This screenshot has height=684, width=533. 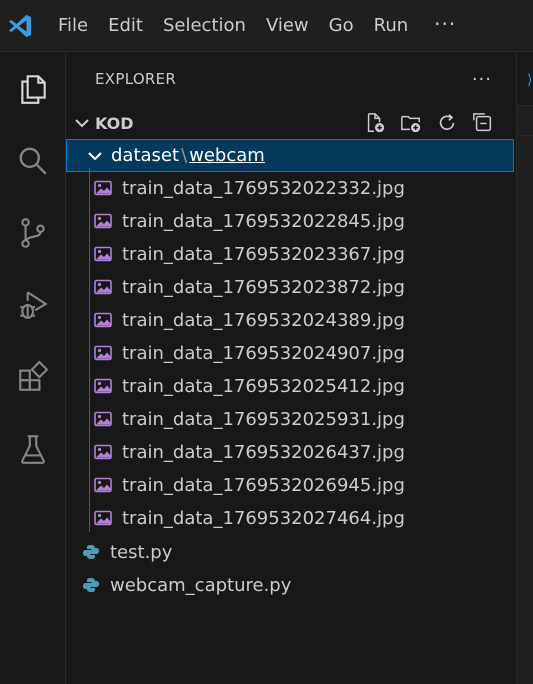 I want to click on extensions-icon, so click(x=33, y=377).